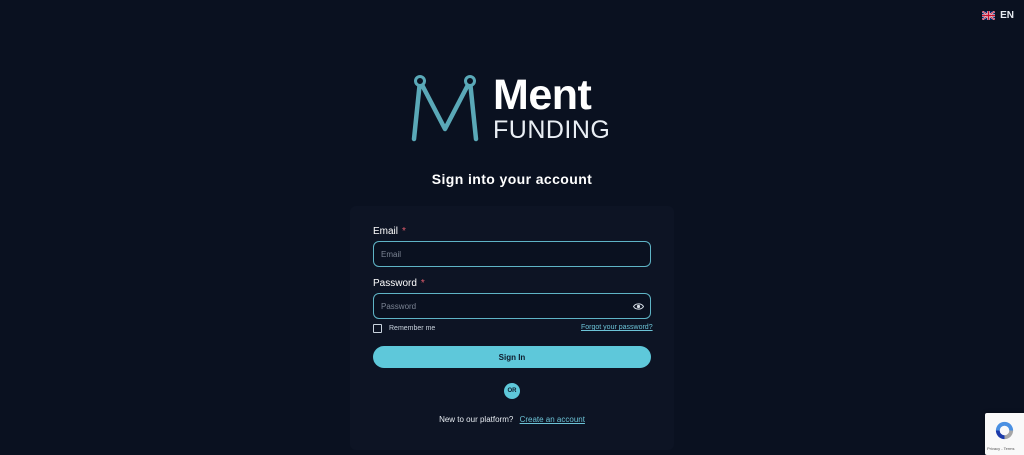 The width and height of the screenshot is (1024, 455). I want to click on language-code: EN, so click(1007, 15).